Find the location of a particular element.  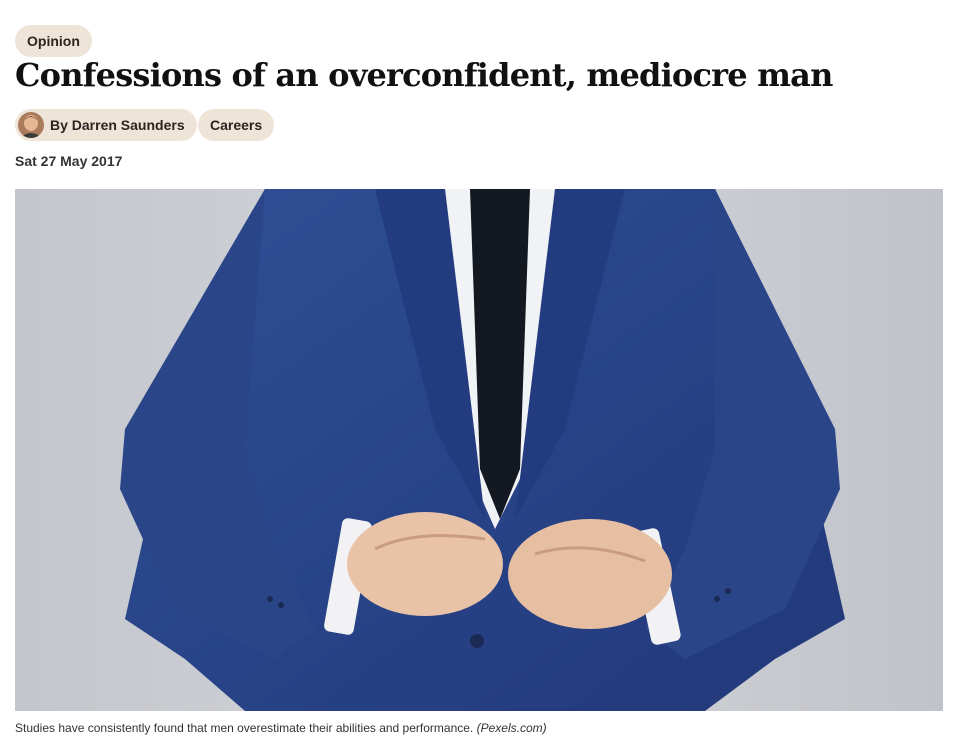

careers-tag-label: Careers is located at coordinates (236, 125).